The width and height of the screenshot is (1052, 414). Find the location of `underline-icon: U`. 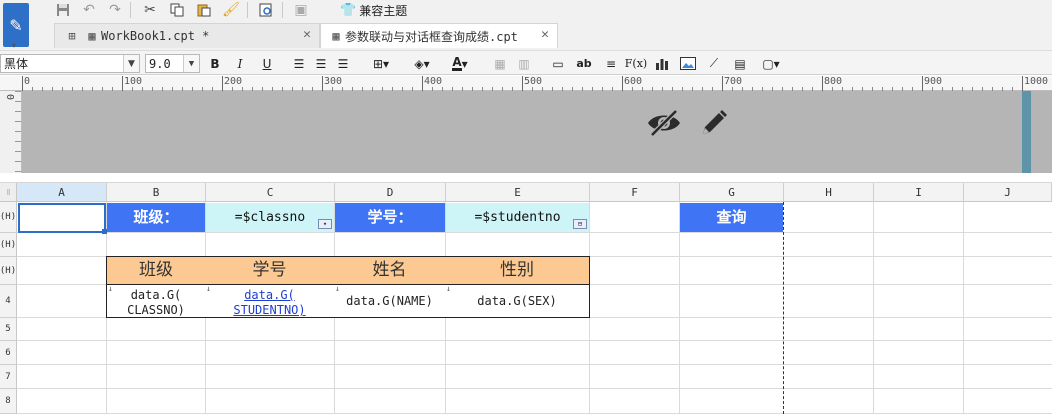

underline-icon: U is located at coordinates (267, 63).